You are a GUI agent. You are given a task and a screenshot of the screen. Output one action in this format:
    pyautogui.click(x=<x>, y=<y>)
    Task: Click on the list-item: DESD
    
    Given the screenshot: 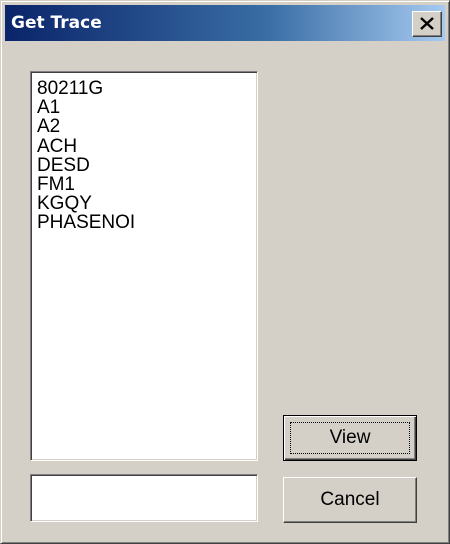 What is the action you would take?
    pyautogui.click(x=147, y=165)
    